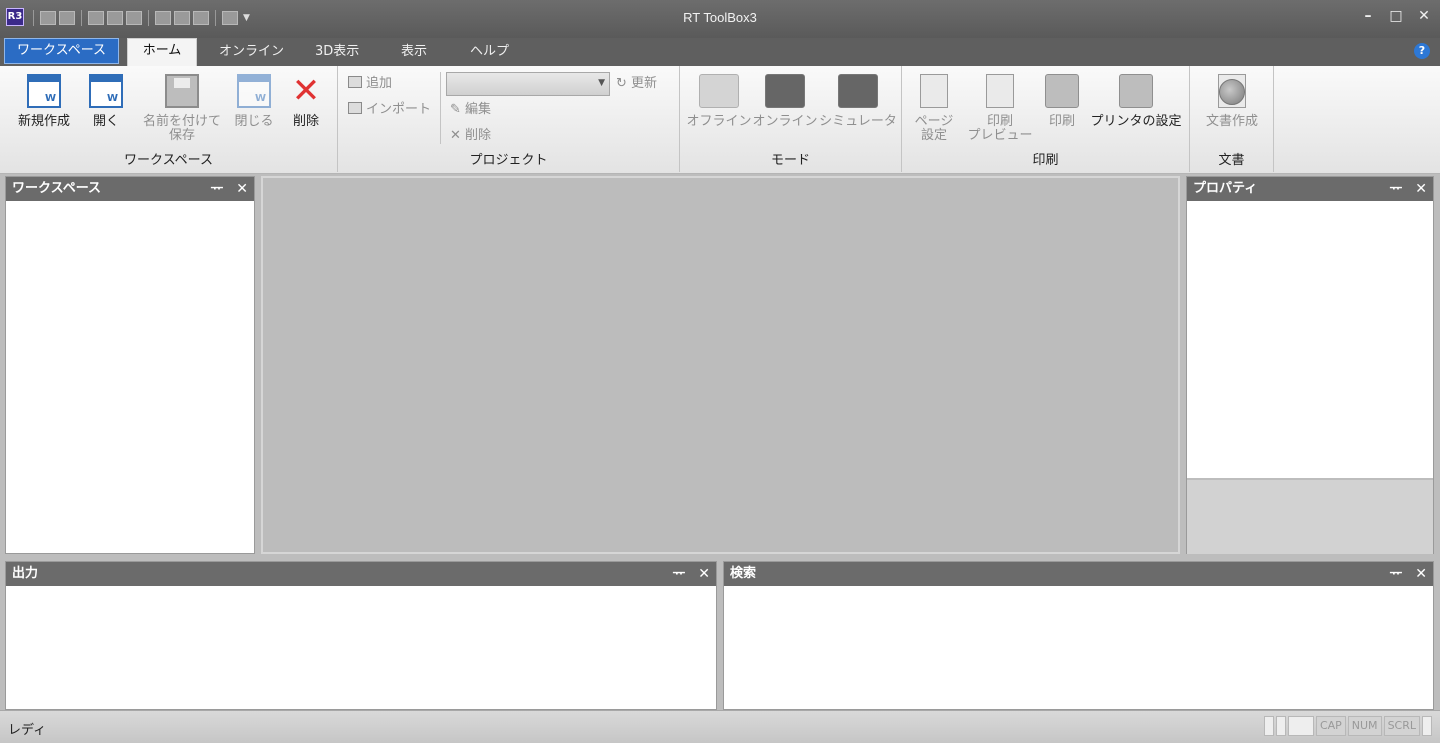  What do you see at coordinates (458, 135) in the screenshot?
I see `delete-small-icon: ✕` at bounding box center [458, 135].